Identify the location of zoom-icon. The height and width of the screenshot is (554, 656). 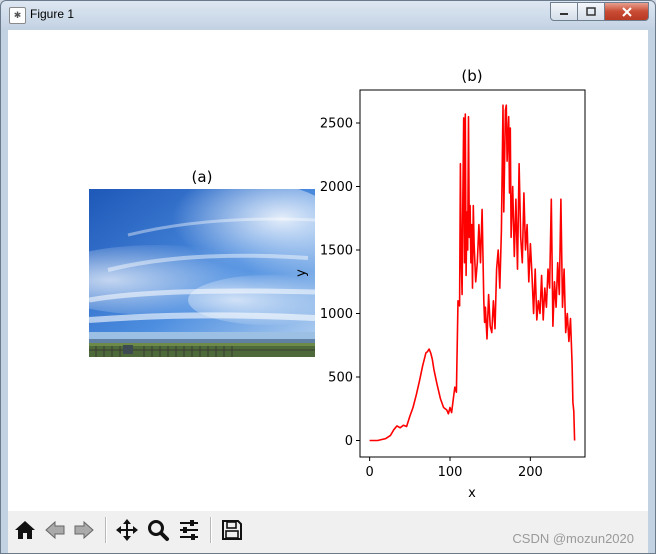
(158, 530).